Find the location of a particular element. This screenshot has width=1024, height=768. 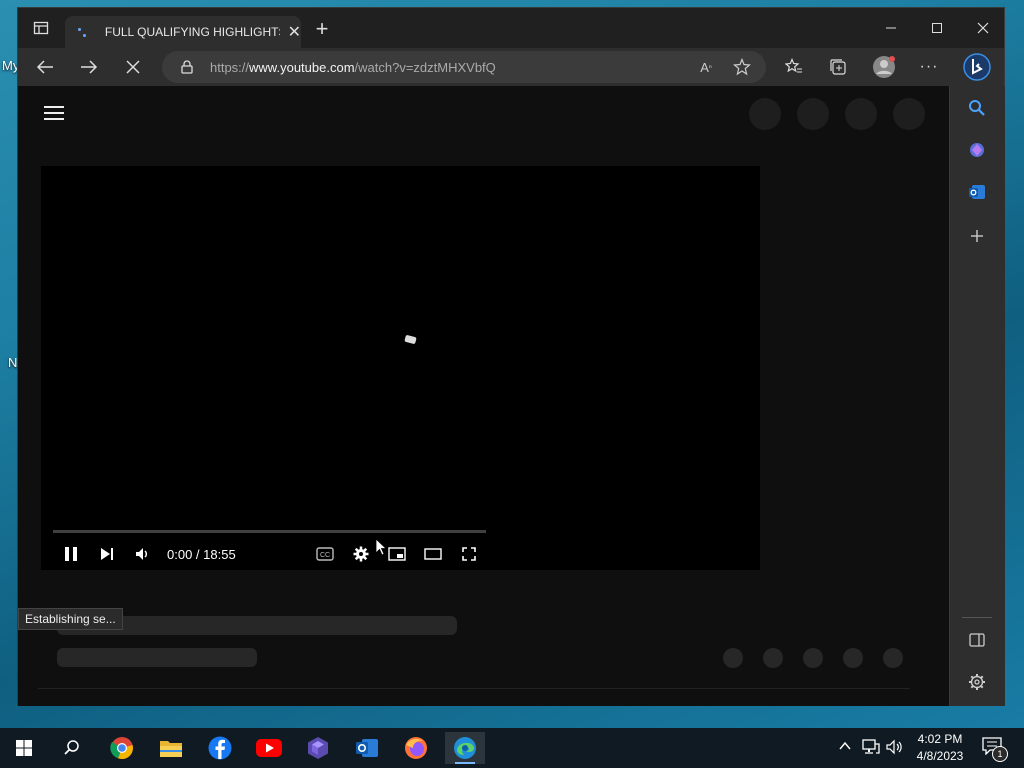

title-bar: FULL QUALIFYING HIGHLIGHTS - ✕ + is located at coordinates (511, 28).